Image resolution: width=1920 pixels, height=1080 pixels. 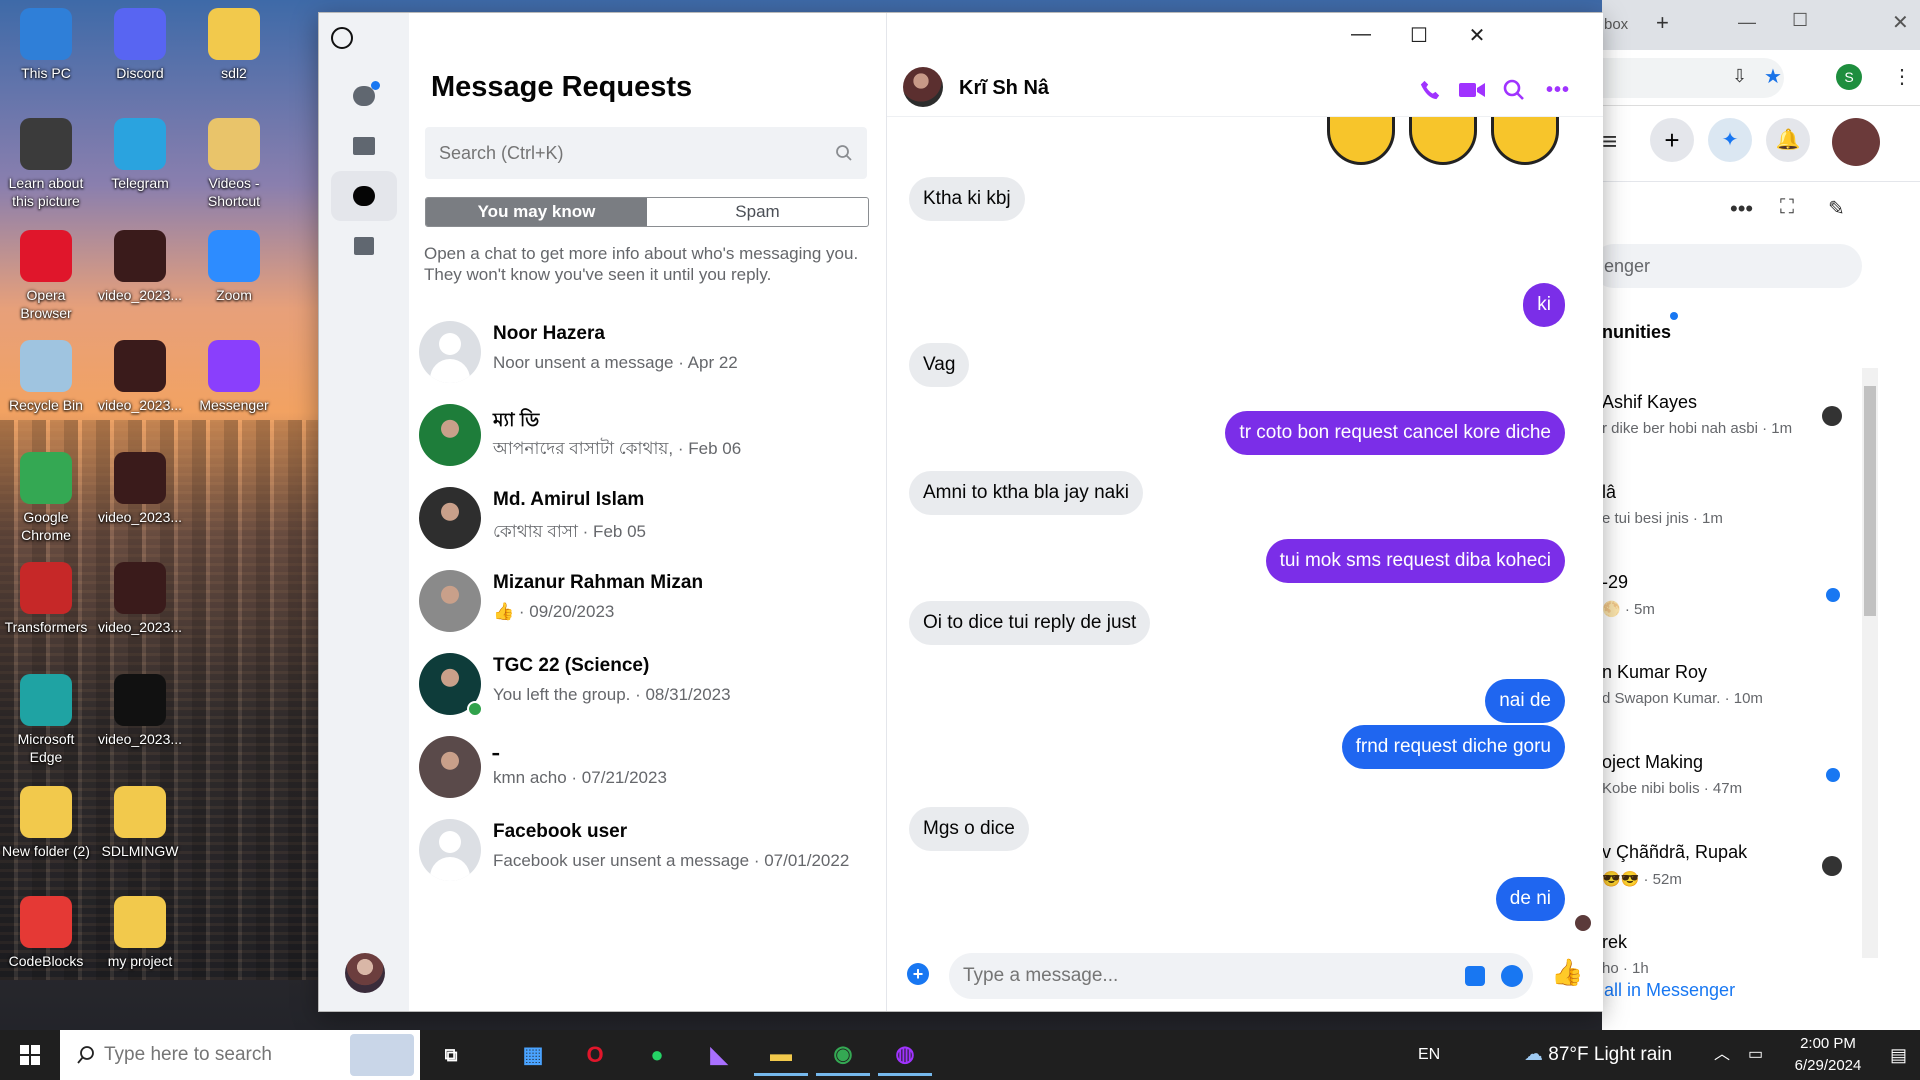 What do you see at coordinates (1530, 899) in the screenshot?
I see `outgoing-message: de ni` at bounding box center [1530, 899].